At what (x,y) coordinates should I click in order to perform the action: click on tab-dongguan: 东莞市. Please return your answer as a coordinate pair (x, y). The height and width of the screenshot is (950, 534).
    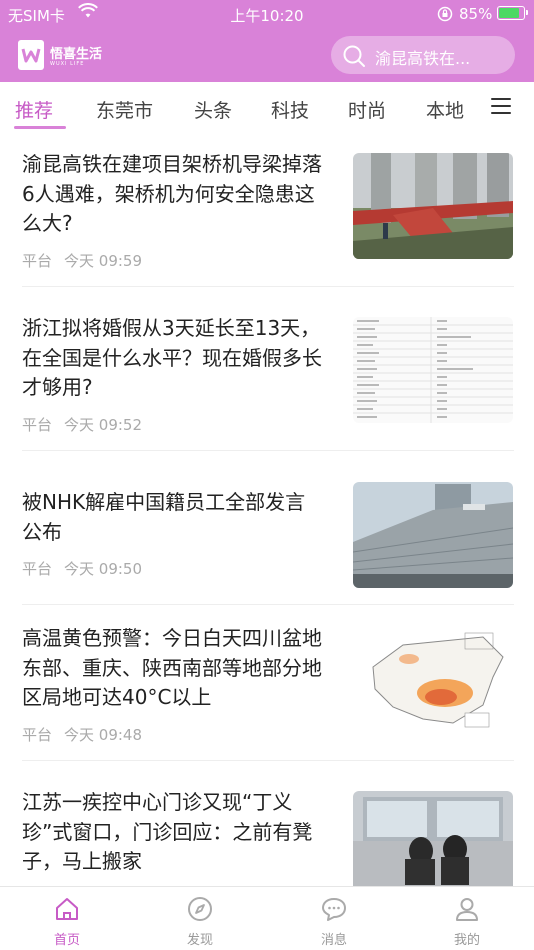
    Looking at the image, I should click on (124, 109).